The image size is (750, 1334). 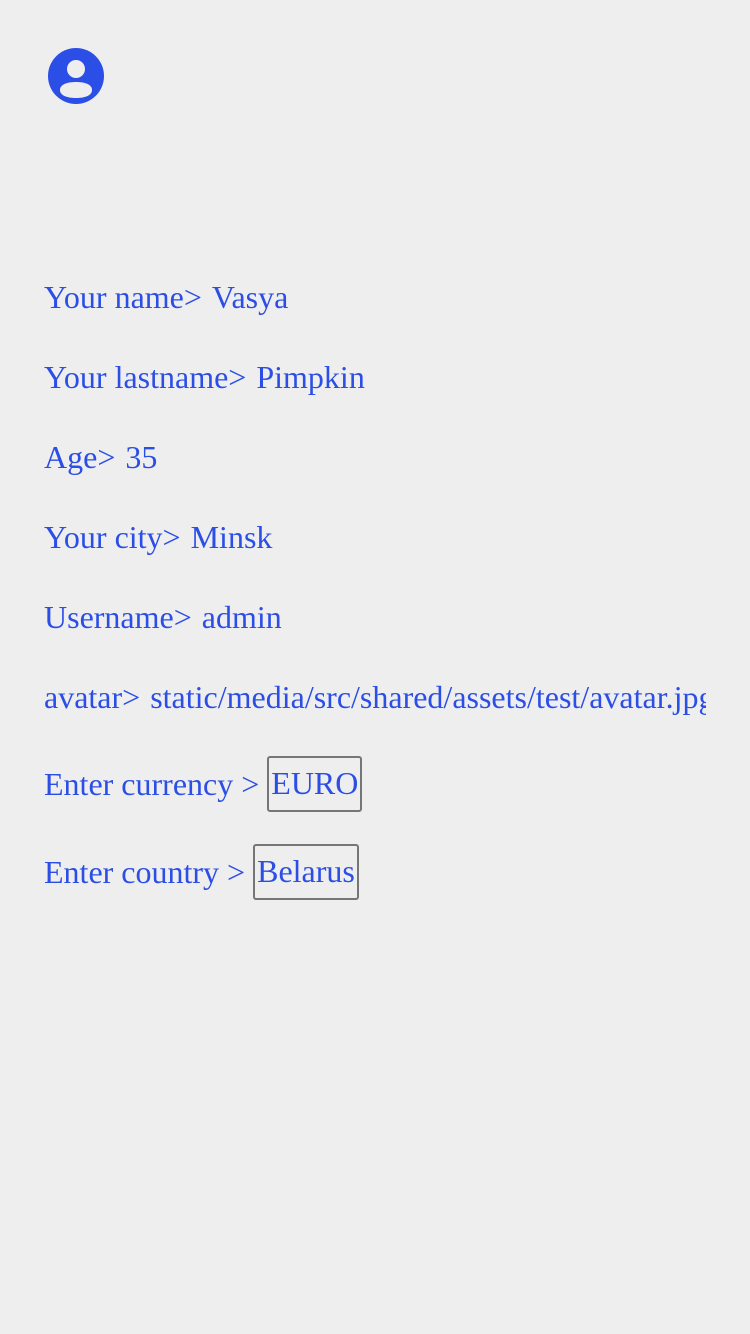 What do you see at coordinates (241, 617) in the screenshot?
I see `username-value: admin` at bounding box center [241, 617].